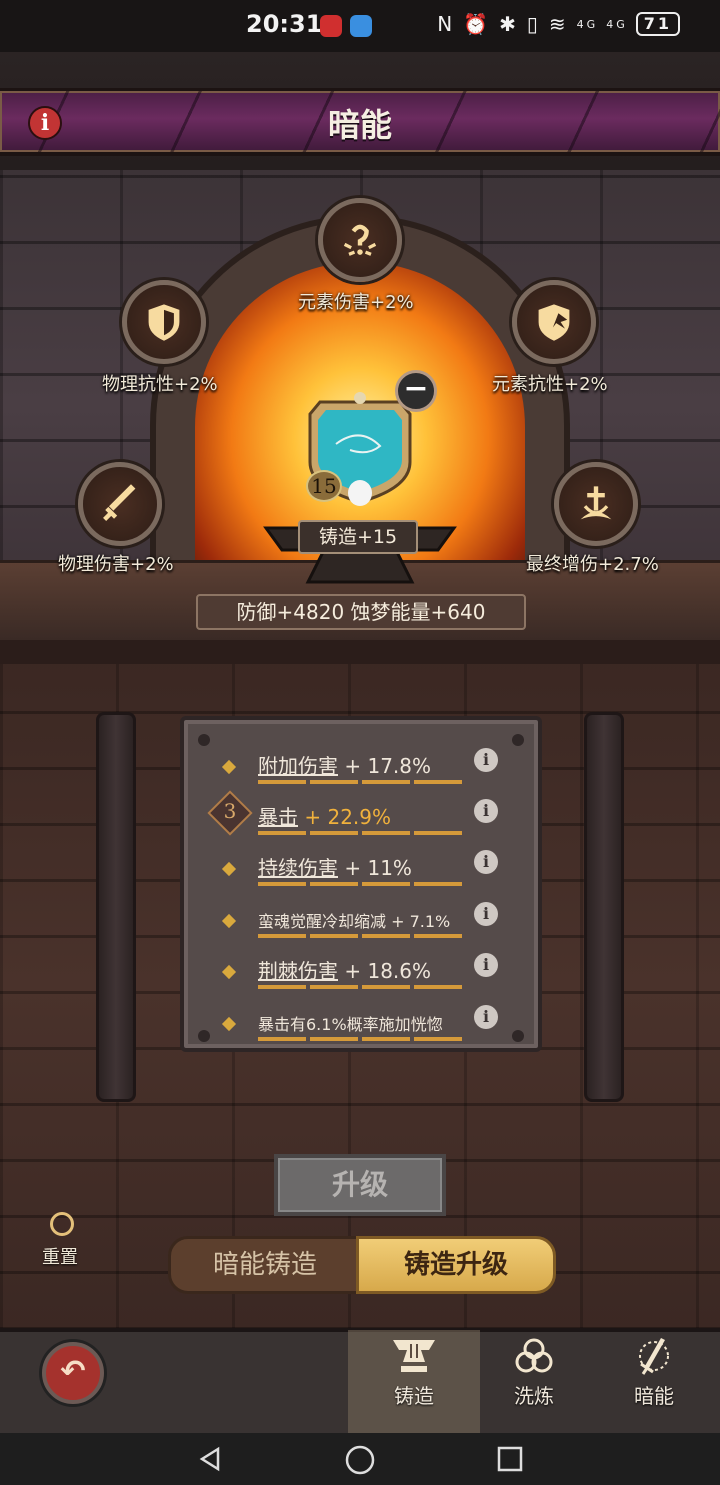 The height and width of the screenshot is (1485, 720). I want to click on reset-label: 重置, so click(60, 1256).